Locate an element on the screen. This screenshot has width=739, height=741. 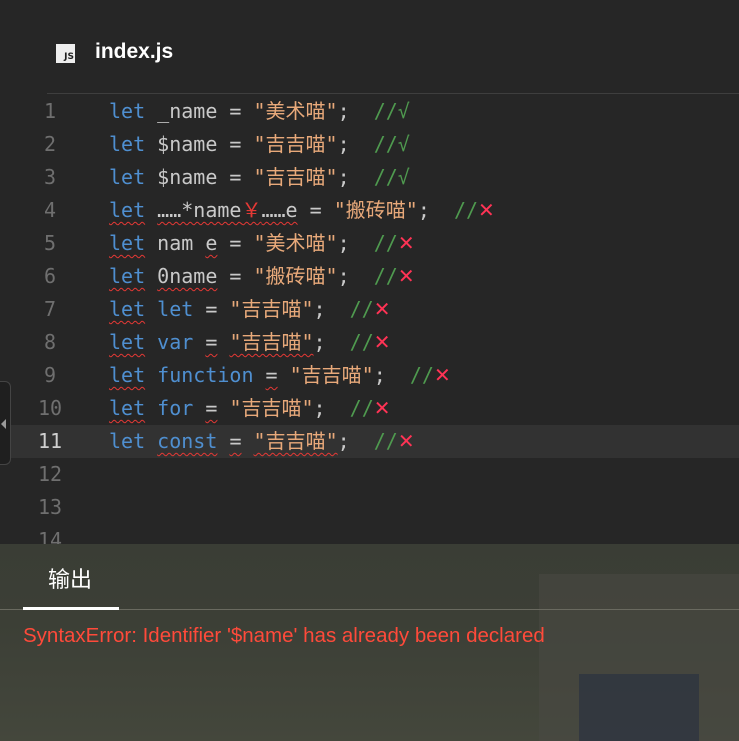
code-line: 4 let ……*name￥……e = "搬砖喵"; //✕ is located at coordinates (369, 210).